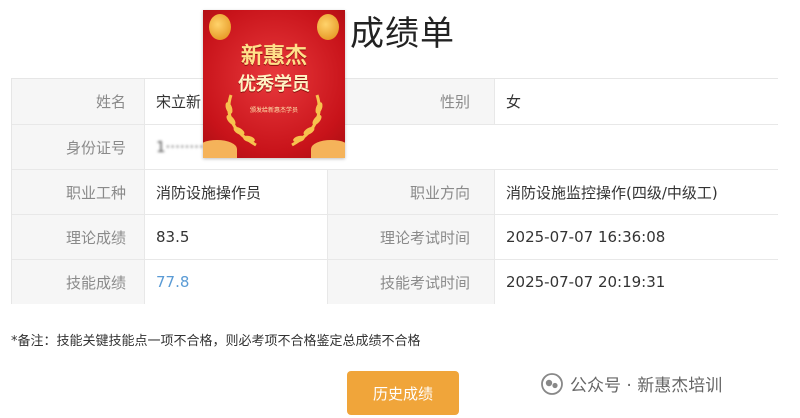  Describe the element at coordinates (78, 101) in the screenshot. I see `label-name: 姓名` at that location.